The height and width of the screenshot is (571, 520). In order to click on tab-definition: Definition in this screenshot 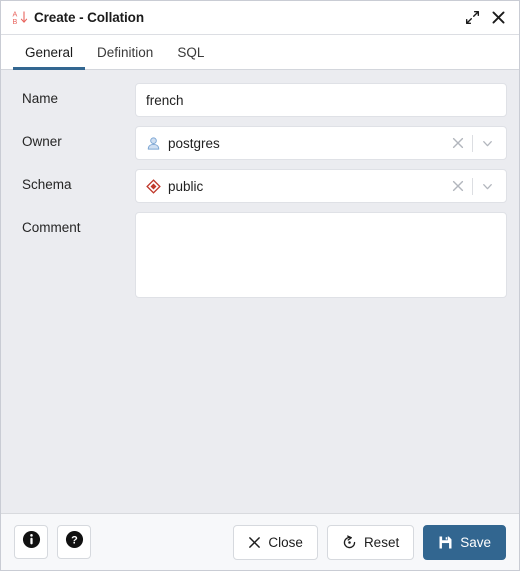, I will do `click(125, 52)`.